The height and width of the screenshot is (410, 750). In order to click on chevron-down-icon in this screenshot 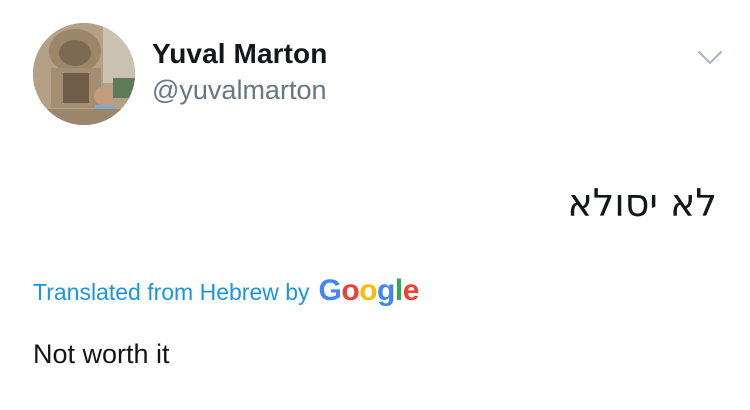, I will do `click(710, 57)`.